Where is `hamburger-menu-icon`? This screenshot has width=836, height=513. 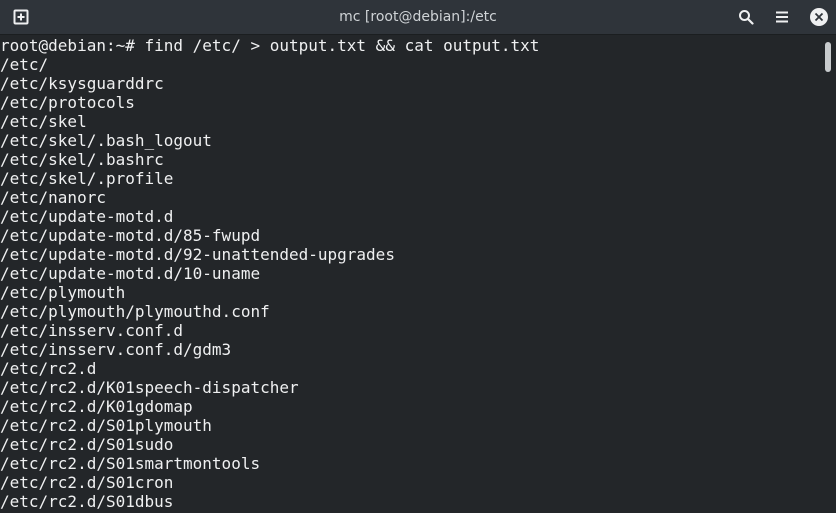
hamburger-menu-icon is located at coordinates (782, 17).